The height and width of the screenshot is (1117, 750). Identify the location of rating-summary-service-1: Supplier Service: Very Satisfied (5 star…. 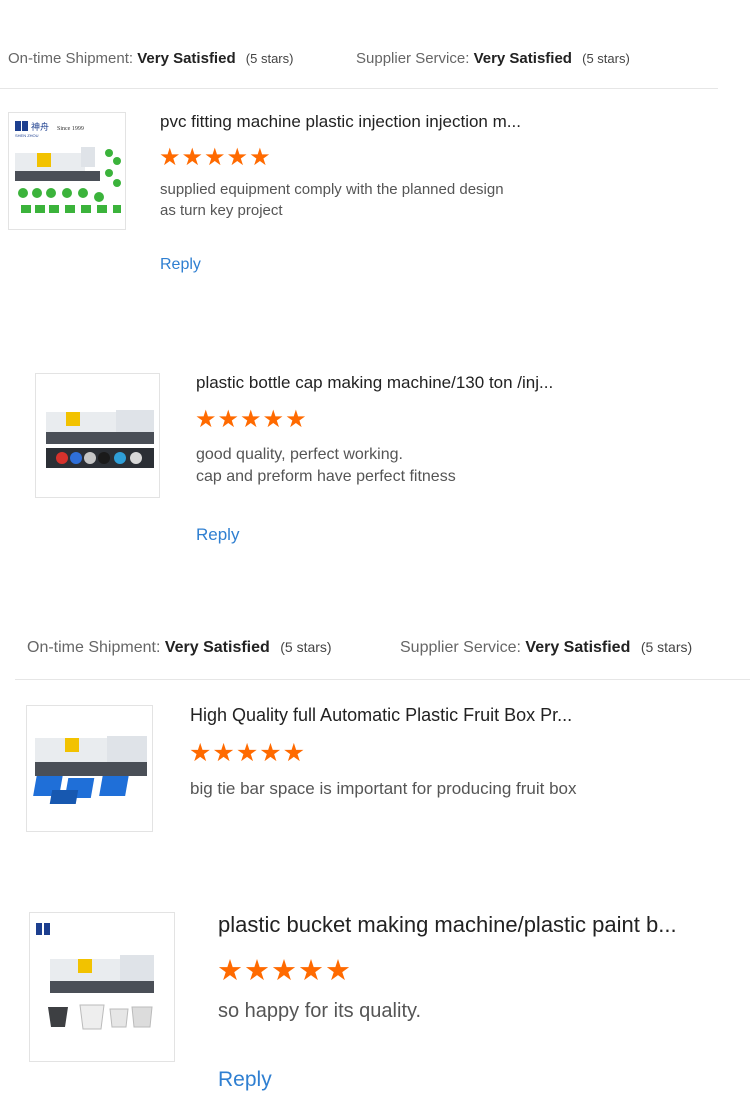
(493, 58).